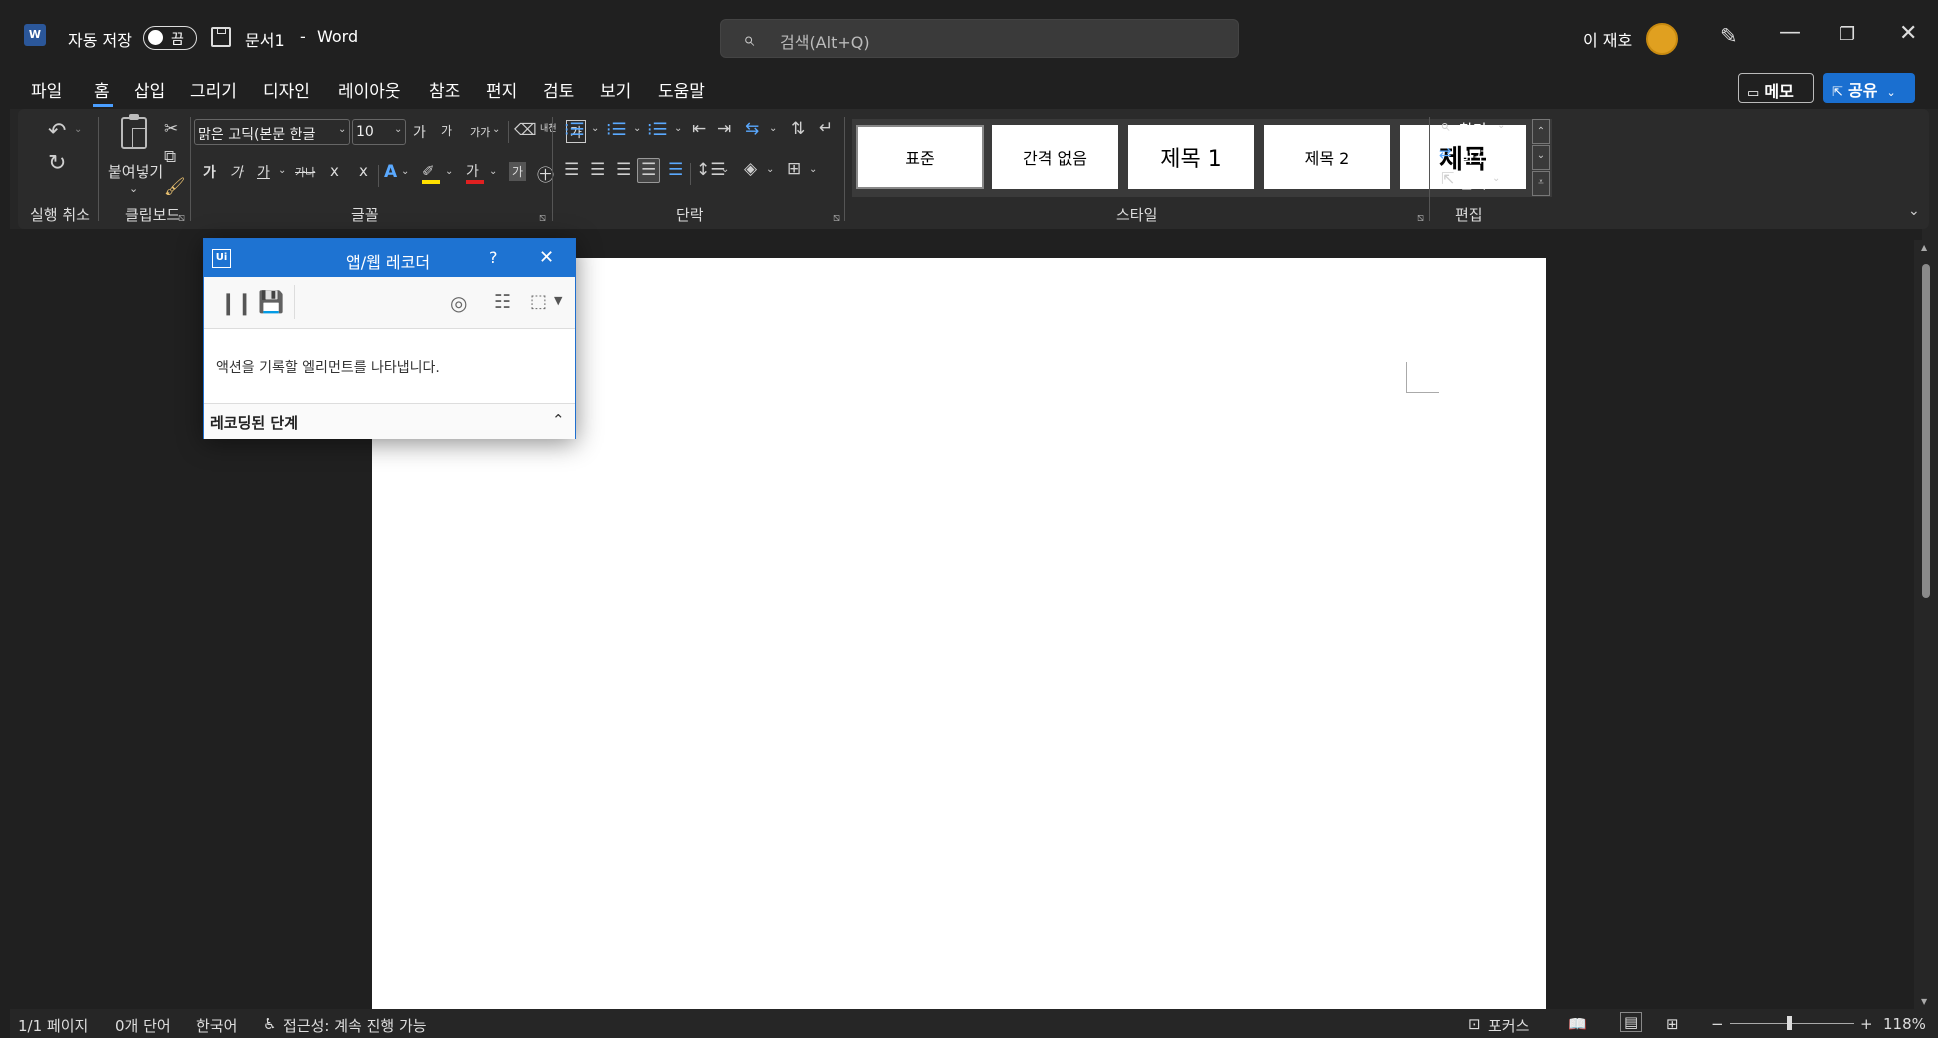 The image size is (1938, 1038). What do you see at coordinates (175, 187) in the screenshot?
I see `format-painter-icon: 🖌` at bounding box center [175, 187].